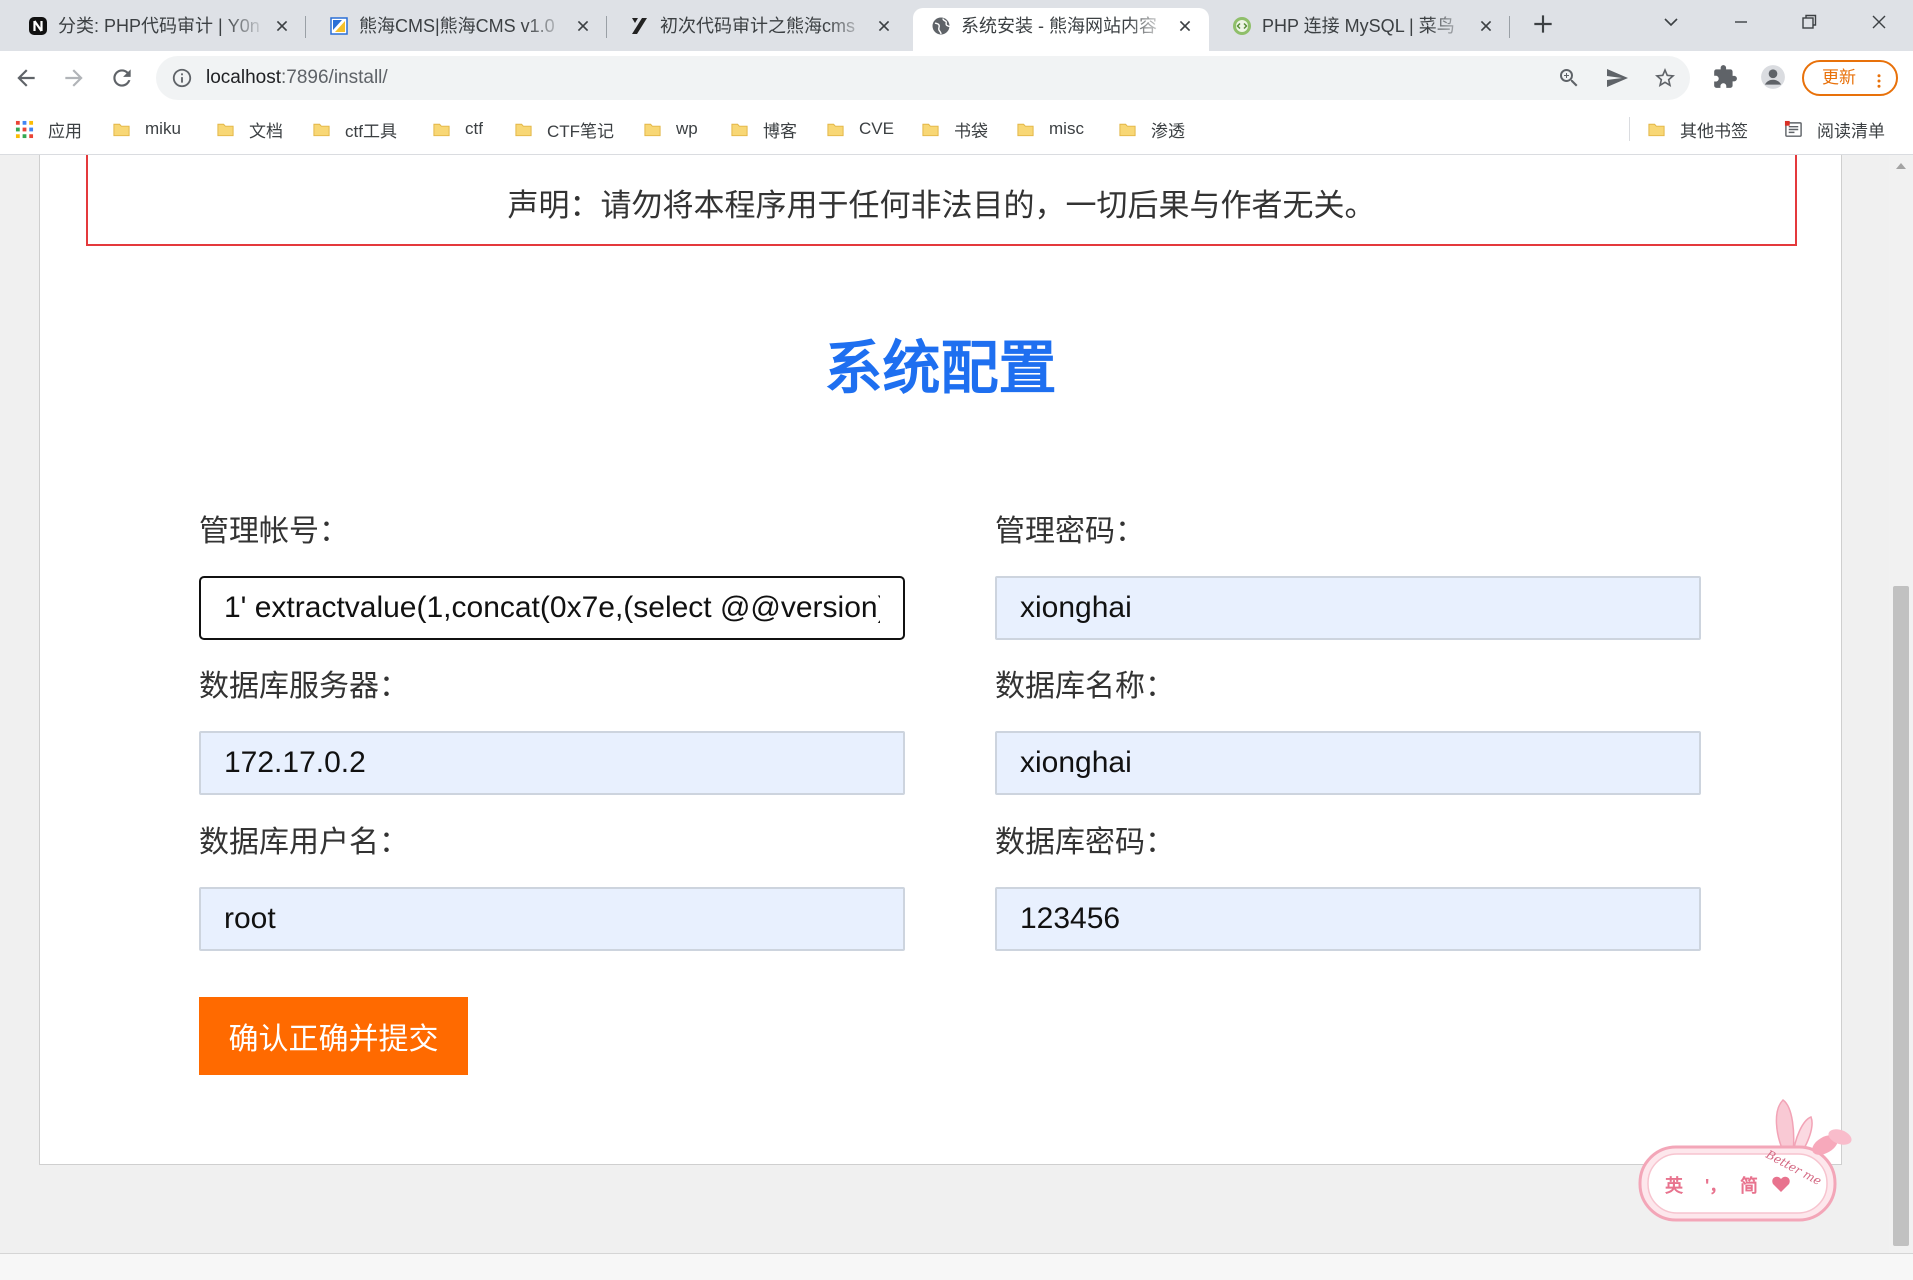 This screenshot has height=1280, width=1913. What do you see at coordinates (1749, 1185) in the screenshot?
I see `watermark-char: 简` at bounding box center [1749, 1185].